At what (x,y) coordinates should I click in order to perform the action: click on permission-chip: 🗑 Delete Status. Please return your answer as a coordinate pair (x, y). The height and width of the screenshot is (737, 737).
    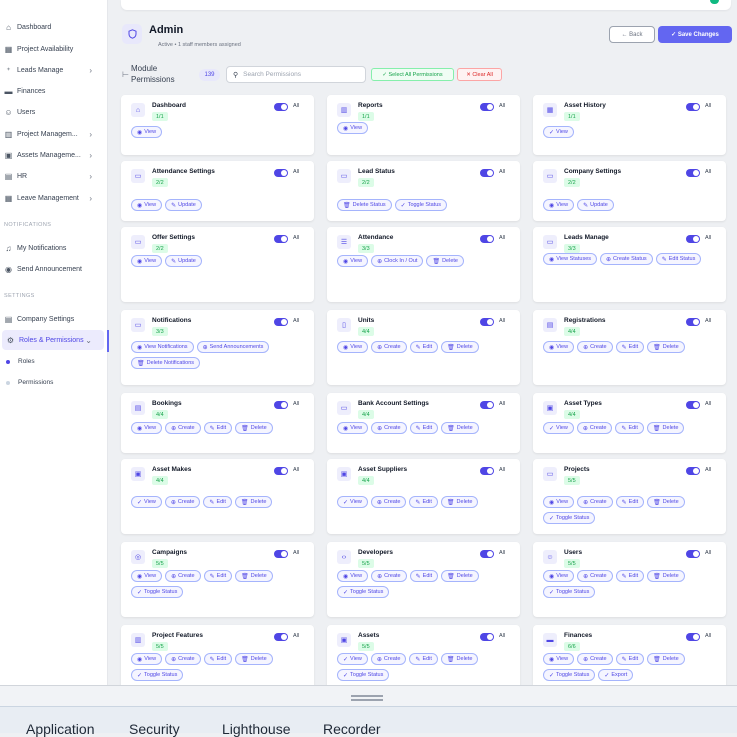
    Looking at the image, I should click on (364, 205).